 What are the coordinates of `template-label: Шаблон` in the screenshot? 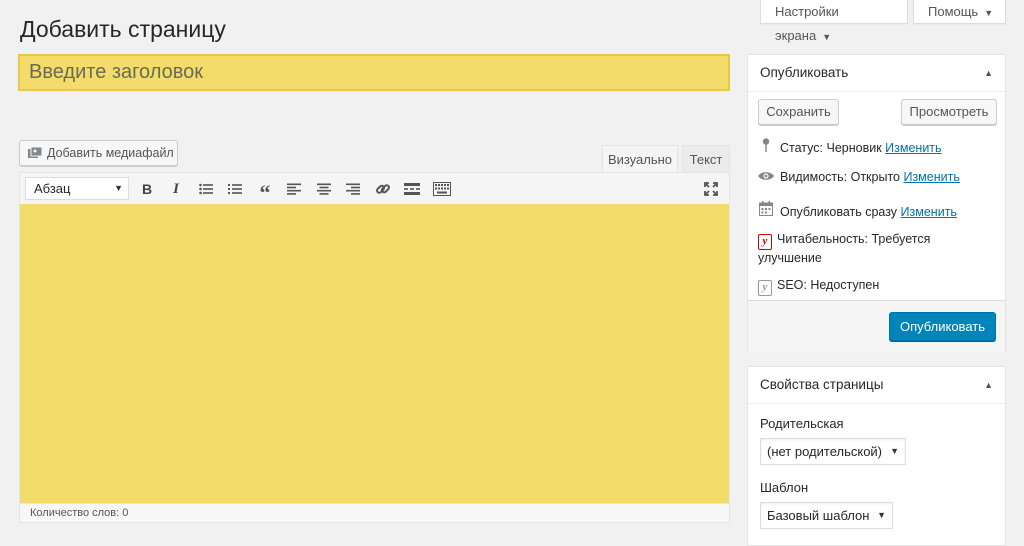 It's located at (784, 487).